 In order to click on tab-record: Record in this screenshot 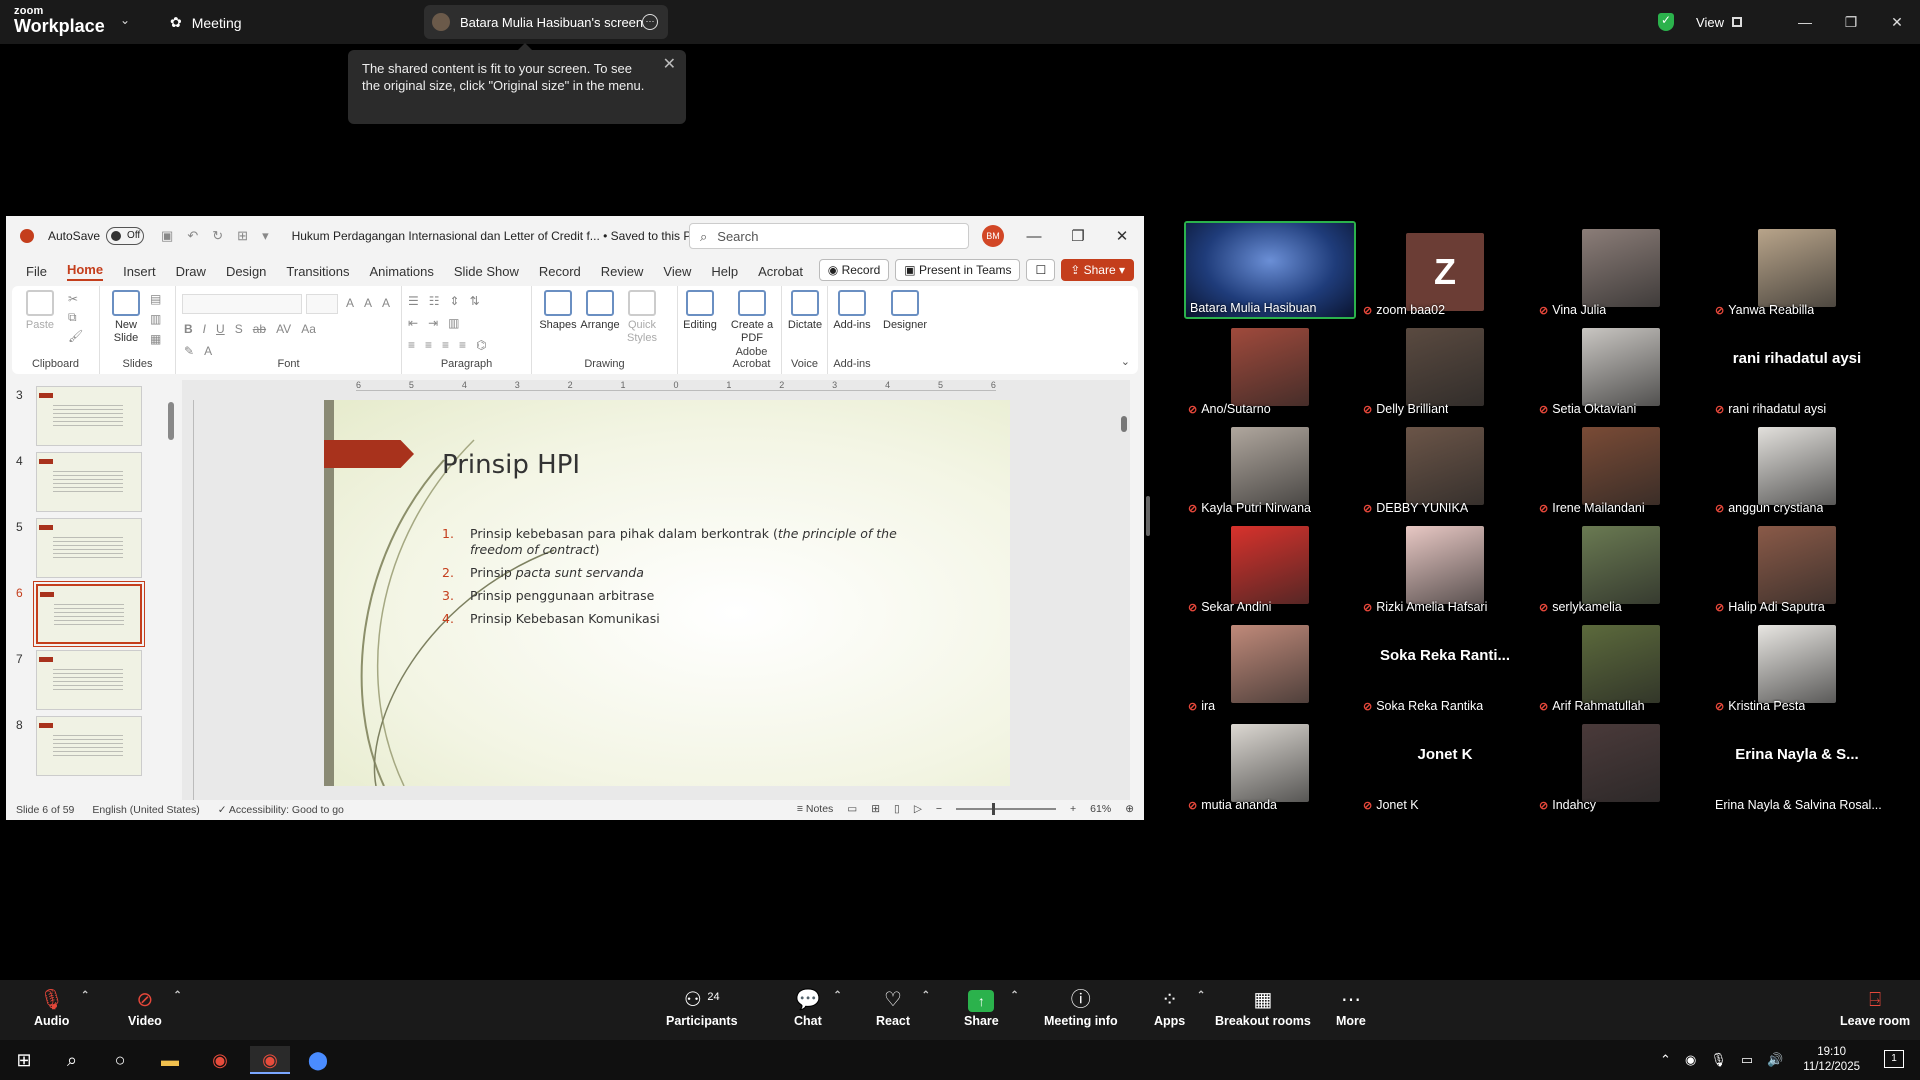, I will do `click(560, 271)`.